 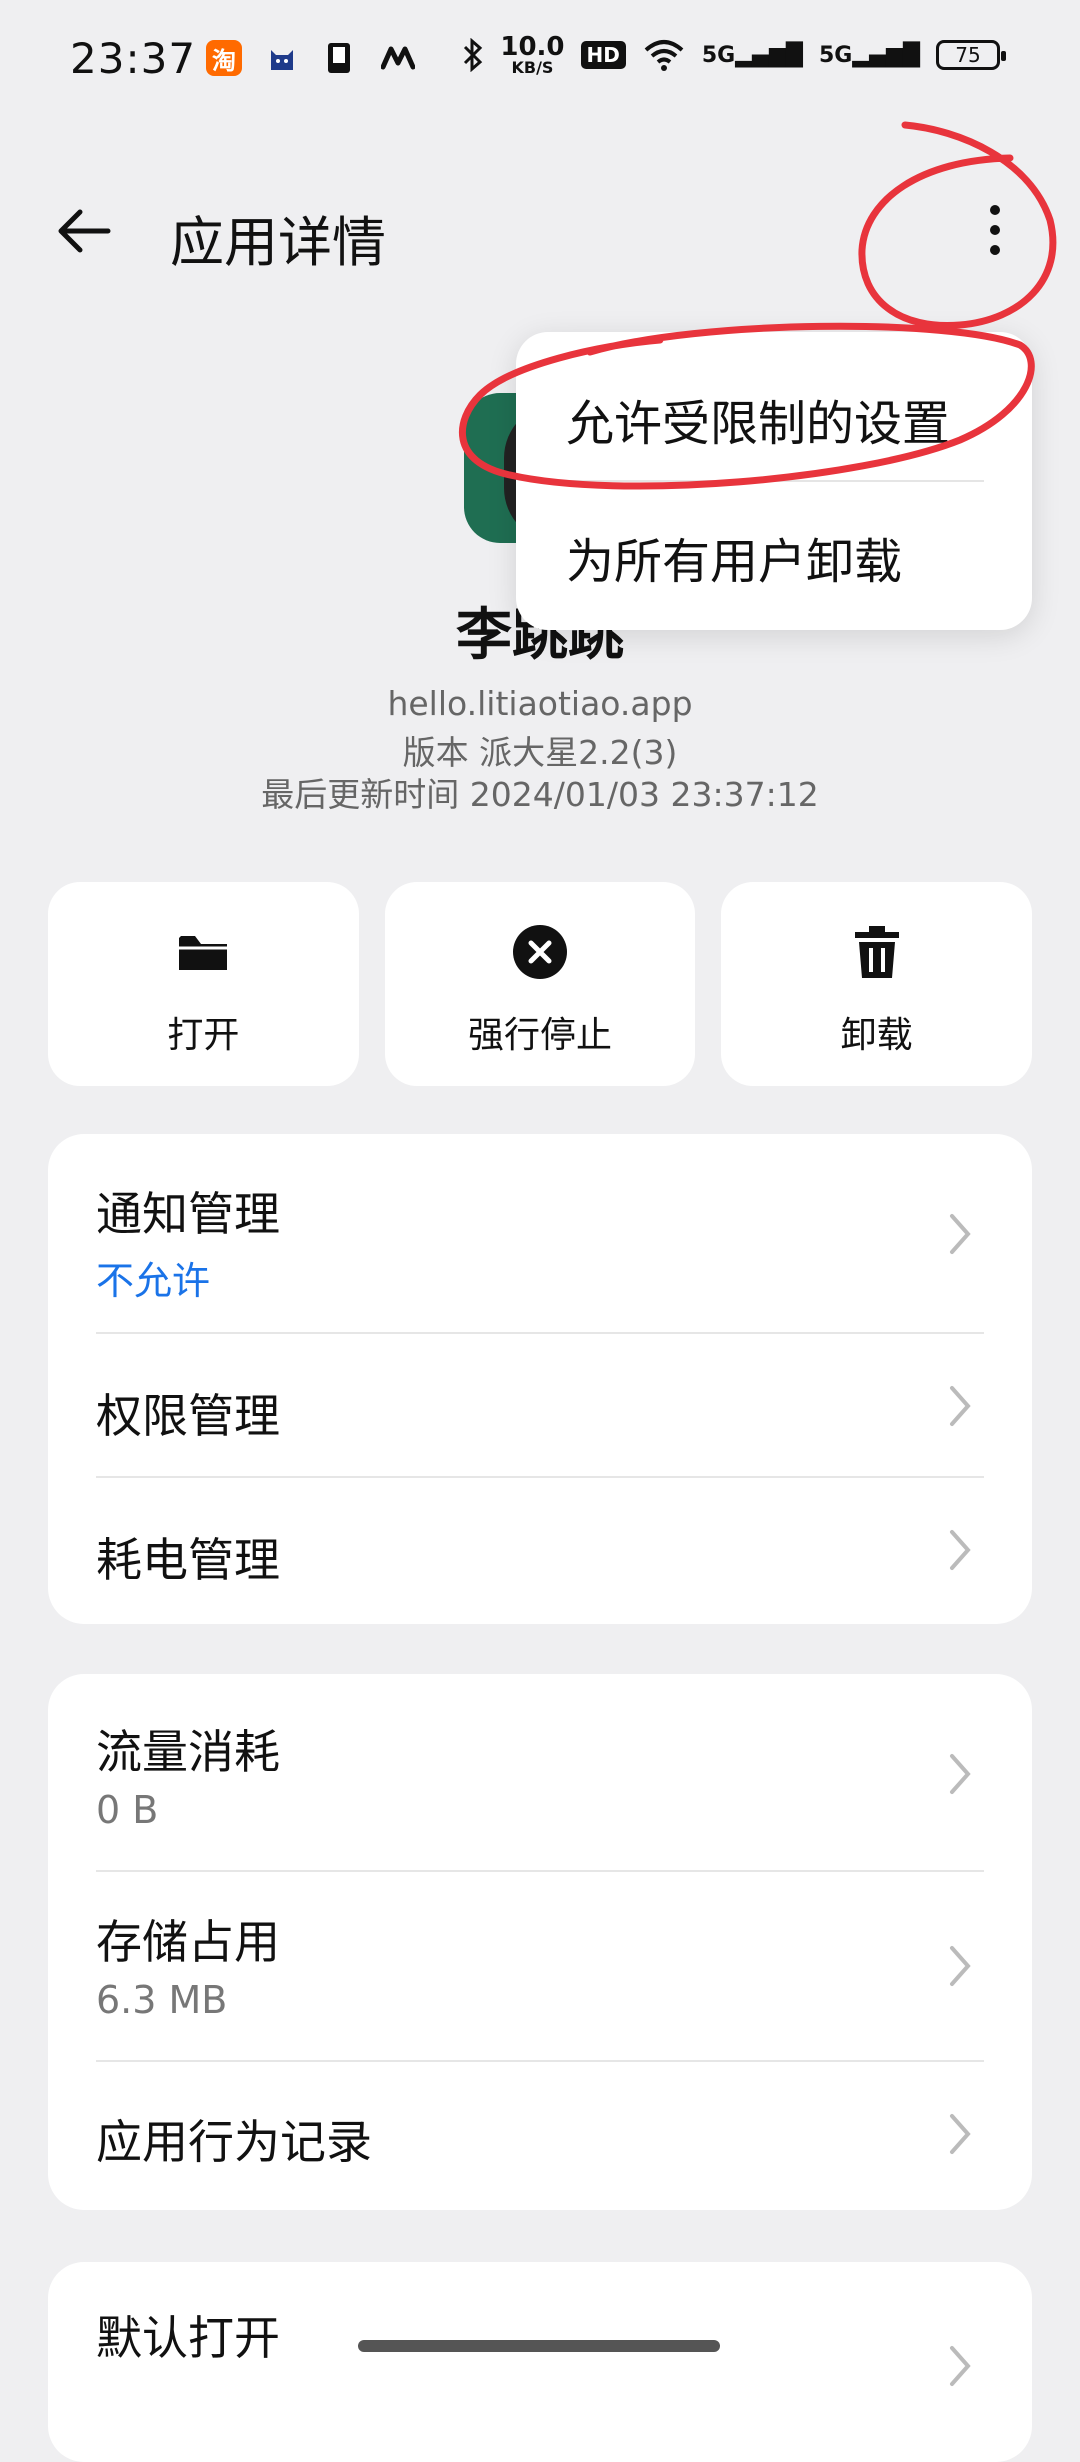 What do you see at coordinates (540, 1551) in the screenshot?
I see `battery-management-row: 耗电管理` at bounding box center [540, 1551].